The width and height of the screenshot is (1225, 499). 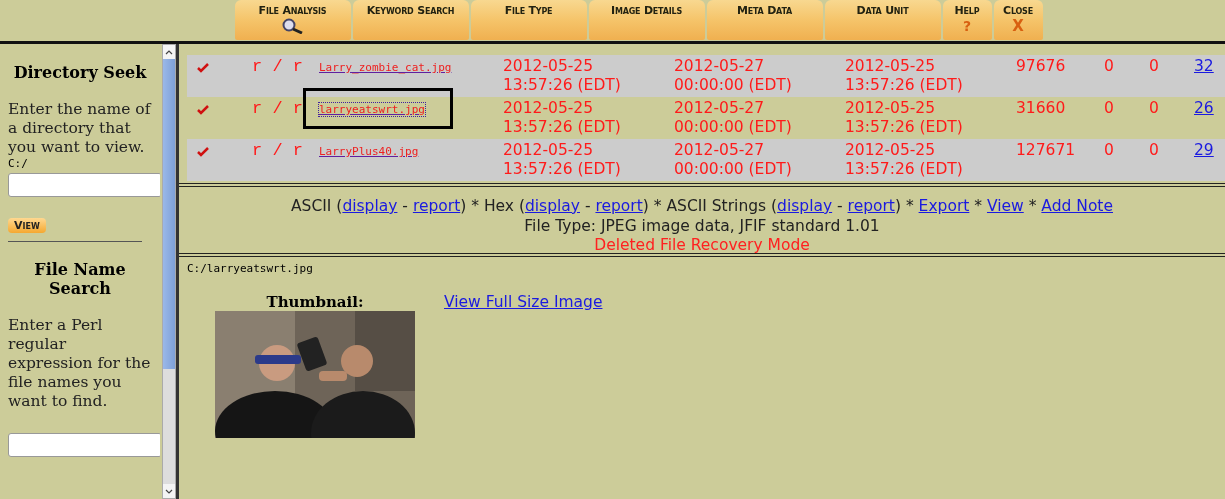 What do you see at coordinates (80, 128) in the screenshot?
I see `instructions-text: Enter the name of a directory that you want to view.` at bounding box center [80, 128].